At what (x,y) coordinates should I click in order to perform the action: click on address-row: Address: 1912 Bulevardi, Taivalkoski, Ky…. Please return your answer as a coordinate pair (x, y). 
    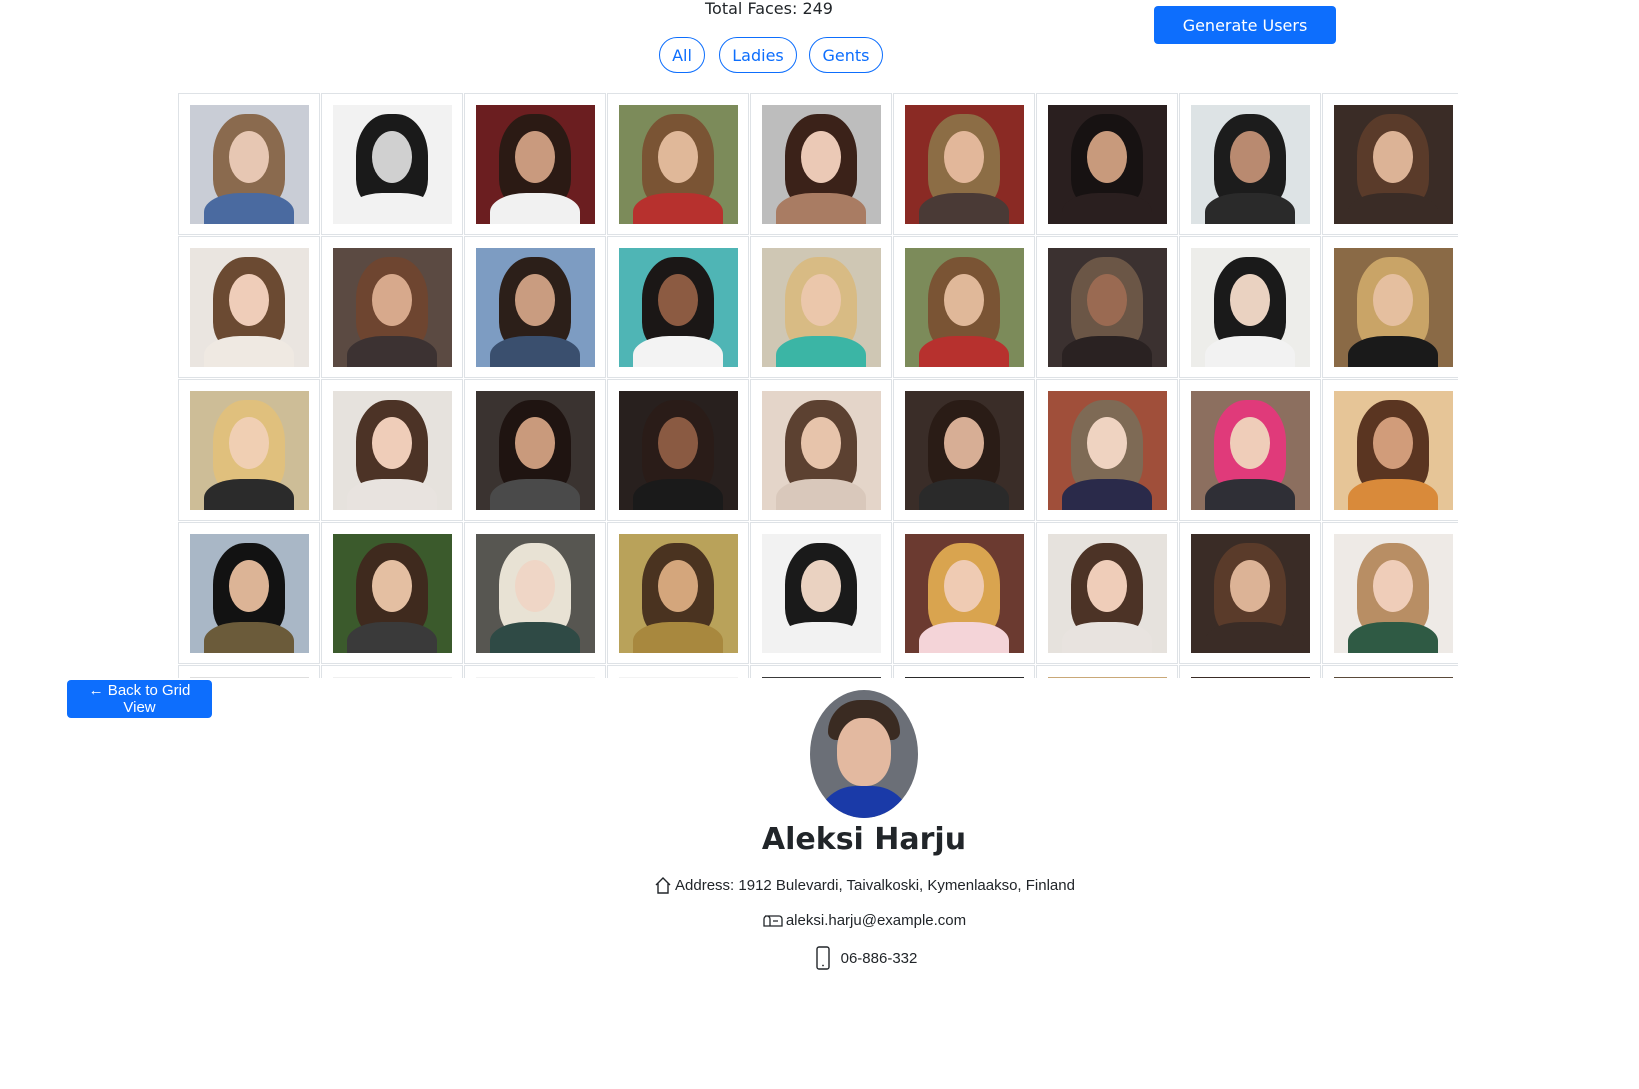
    Looking at the image, I should click on (819, 885).